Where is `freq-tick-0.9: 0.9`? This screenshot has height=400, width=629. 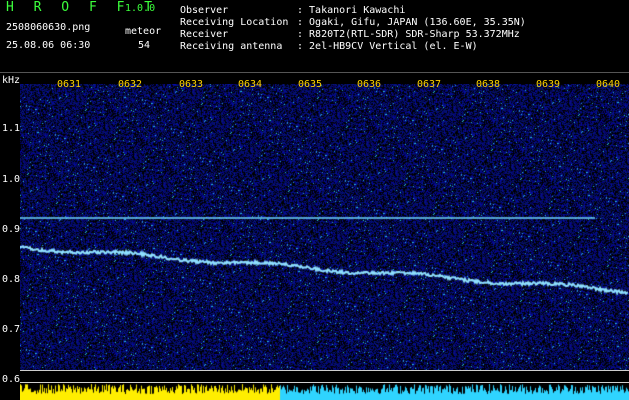 freq-tick-0.9: 0.9 is located at coordinates (11, 229).